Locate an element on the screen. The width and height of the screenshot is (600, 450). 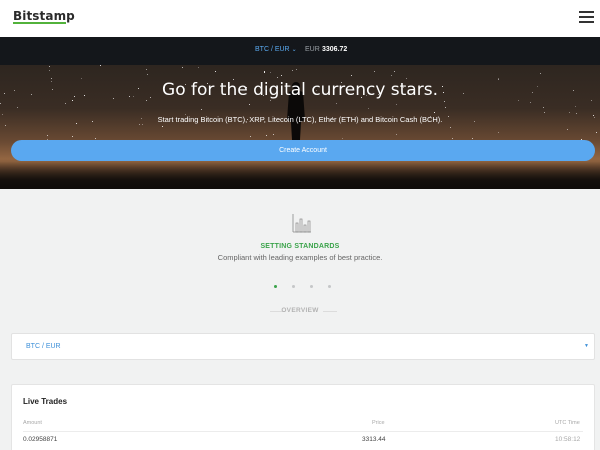
trade-amount: 0.02958871 is located at coordinates (40, 439).